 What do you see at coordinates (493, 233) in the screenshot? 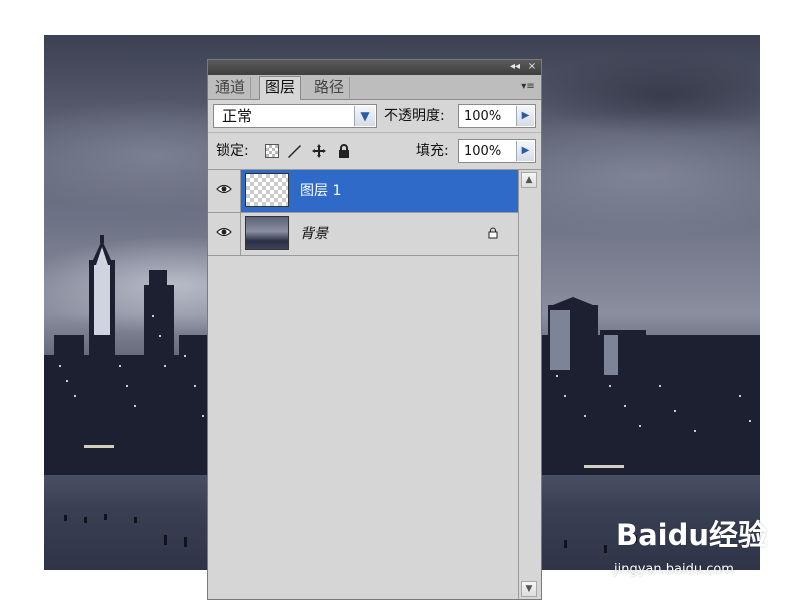
I see `lock-icon` at bounding box center [493, 233].